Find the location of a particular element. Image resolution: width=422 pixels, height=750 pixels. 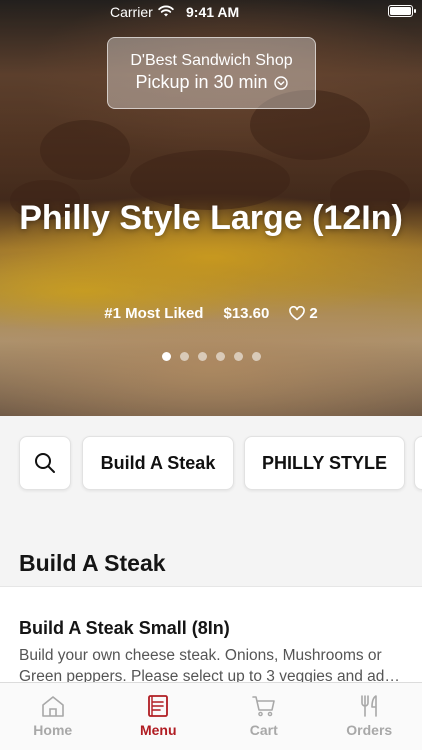

likes: 2 is located at coordinates (303, 313).